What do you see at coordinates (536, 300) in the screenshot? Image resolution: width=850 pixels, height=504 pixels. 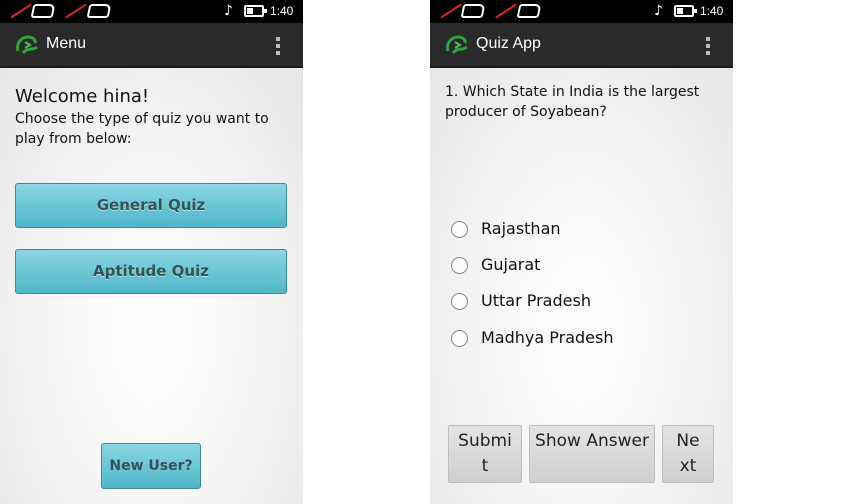 I see `option-label: Uttar Pradesh` at bounding box center [536, 300].